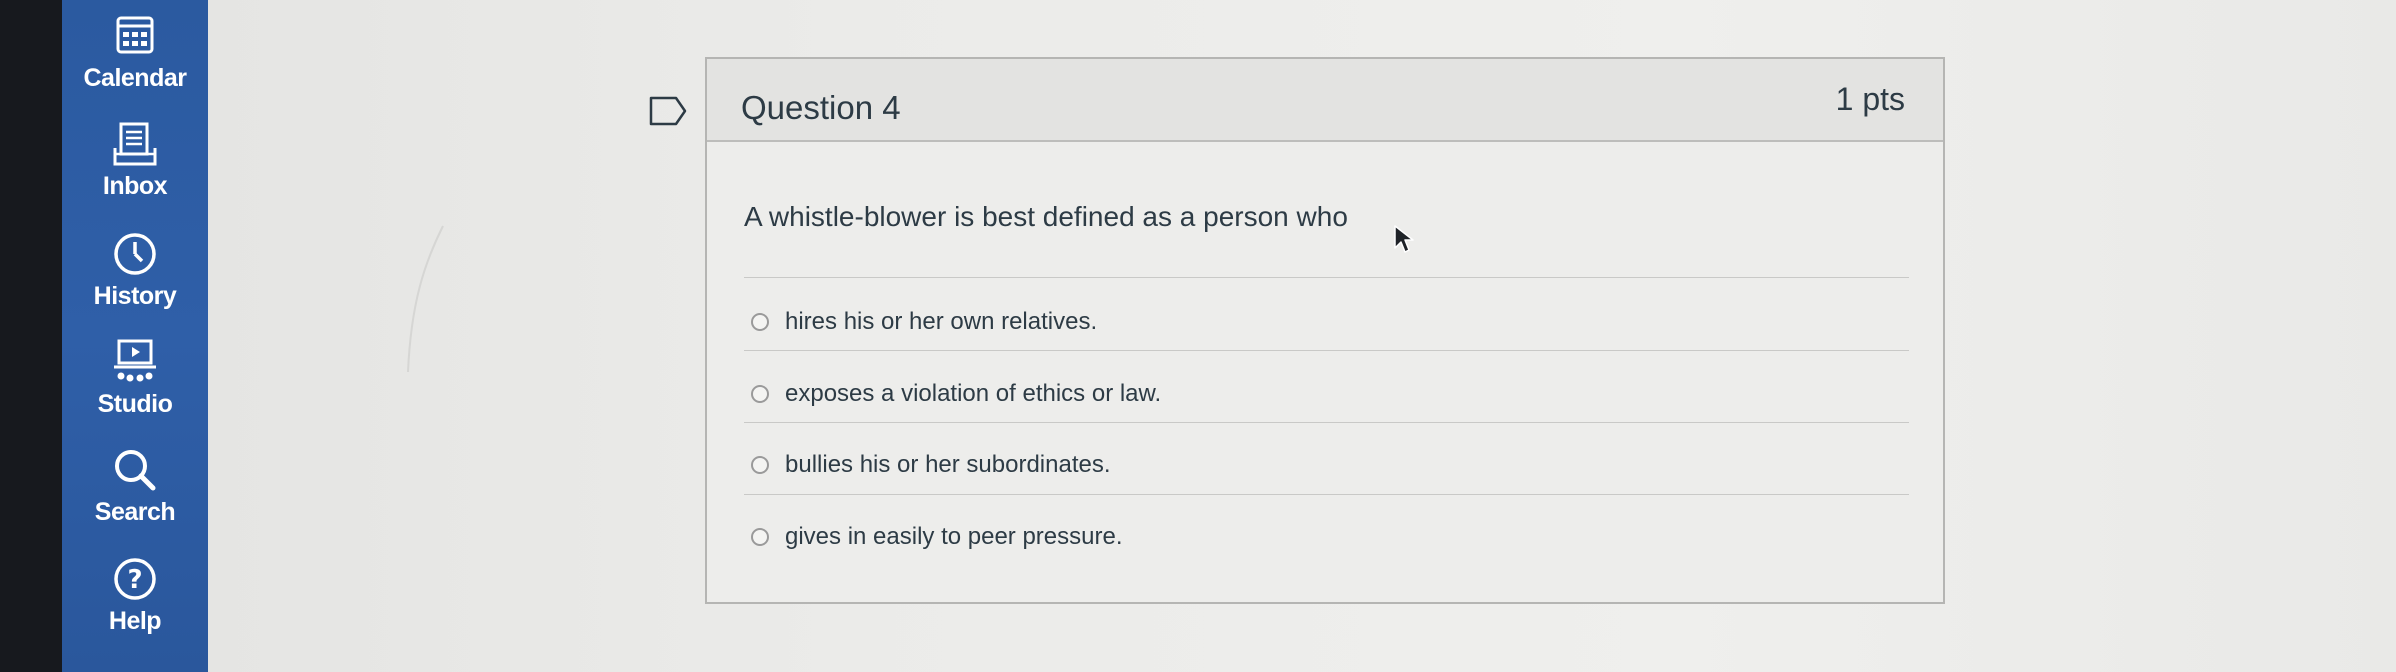 The image size is (2396, 672). I want to click on mouse-cursor-icon, so click(1404, 239).